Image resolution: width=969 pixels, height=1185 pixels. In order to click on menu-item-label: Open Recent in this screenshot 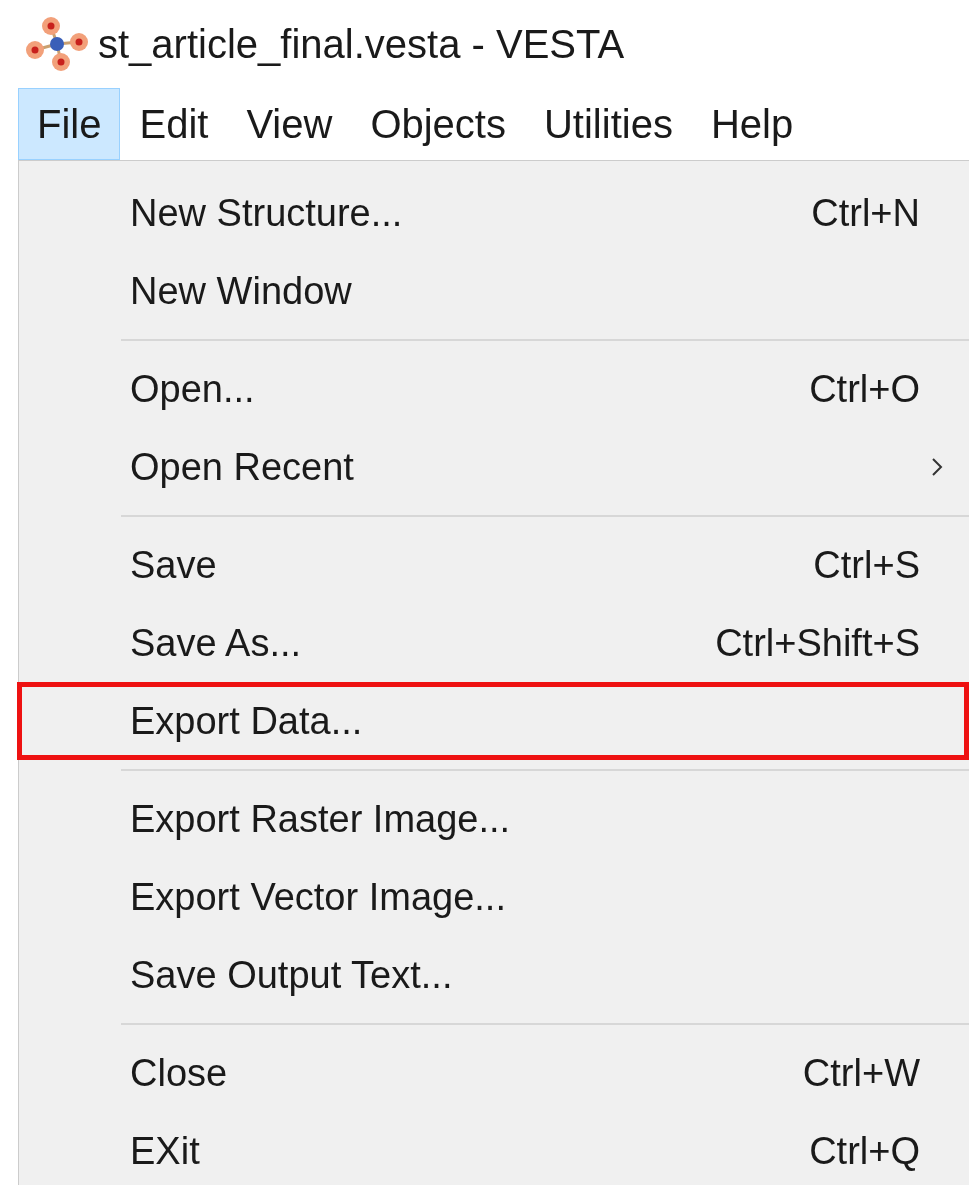, I will do `click(242, 467)`.